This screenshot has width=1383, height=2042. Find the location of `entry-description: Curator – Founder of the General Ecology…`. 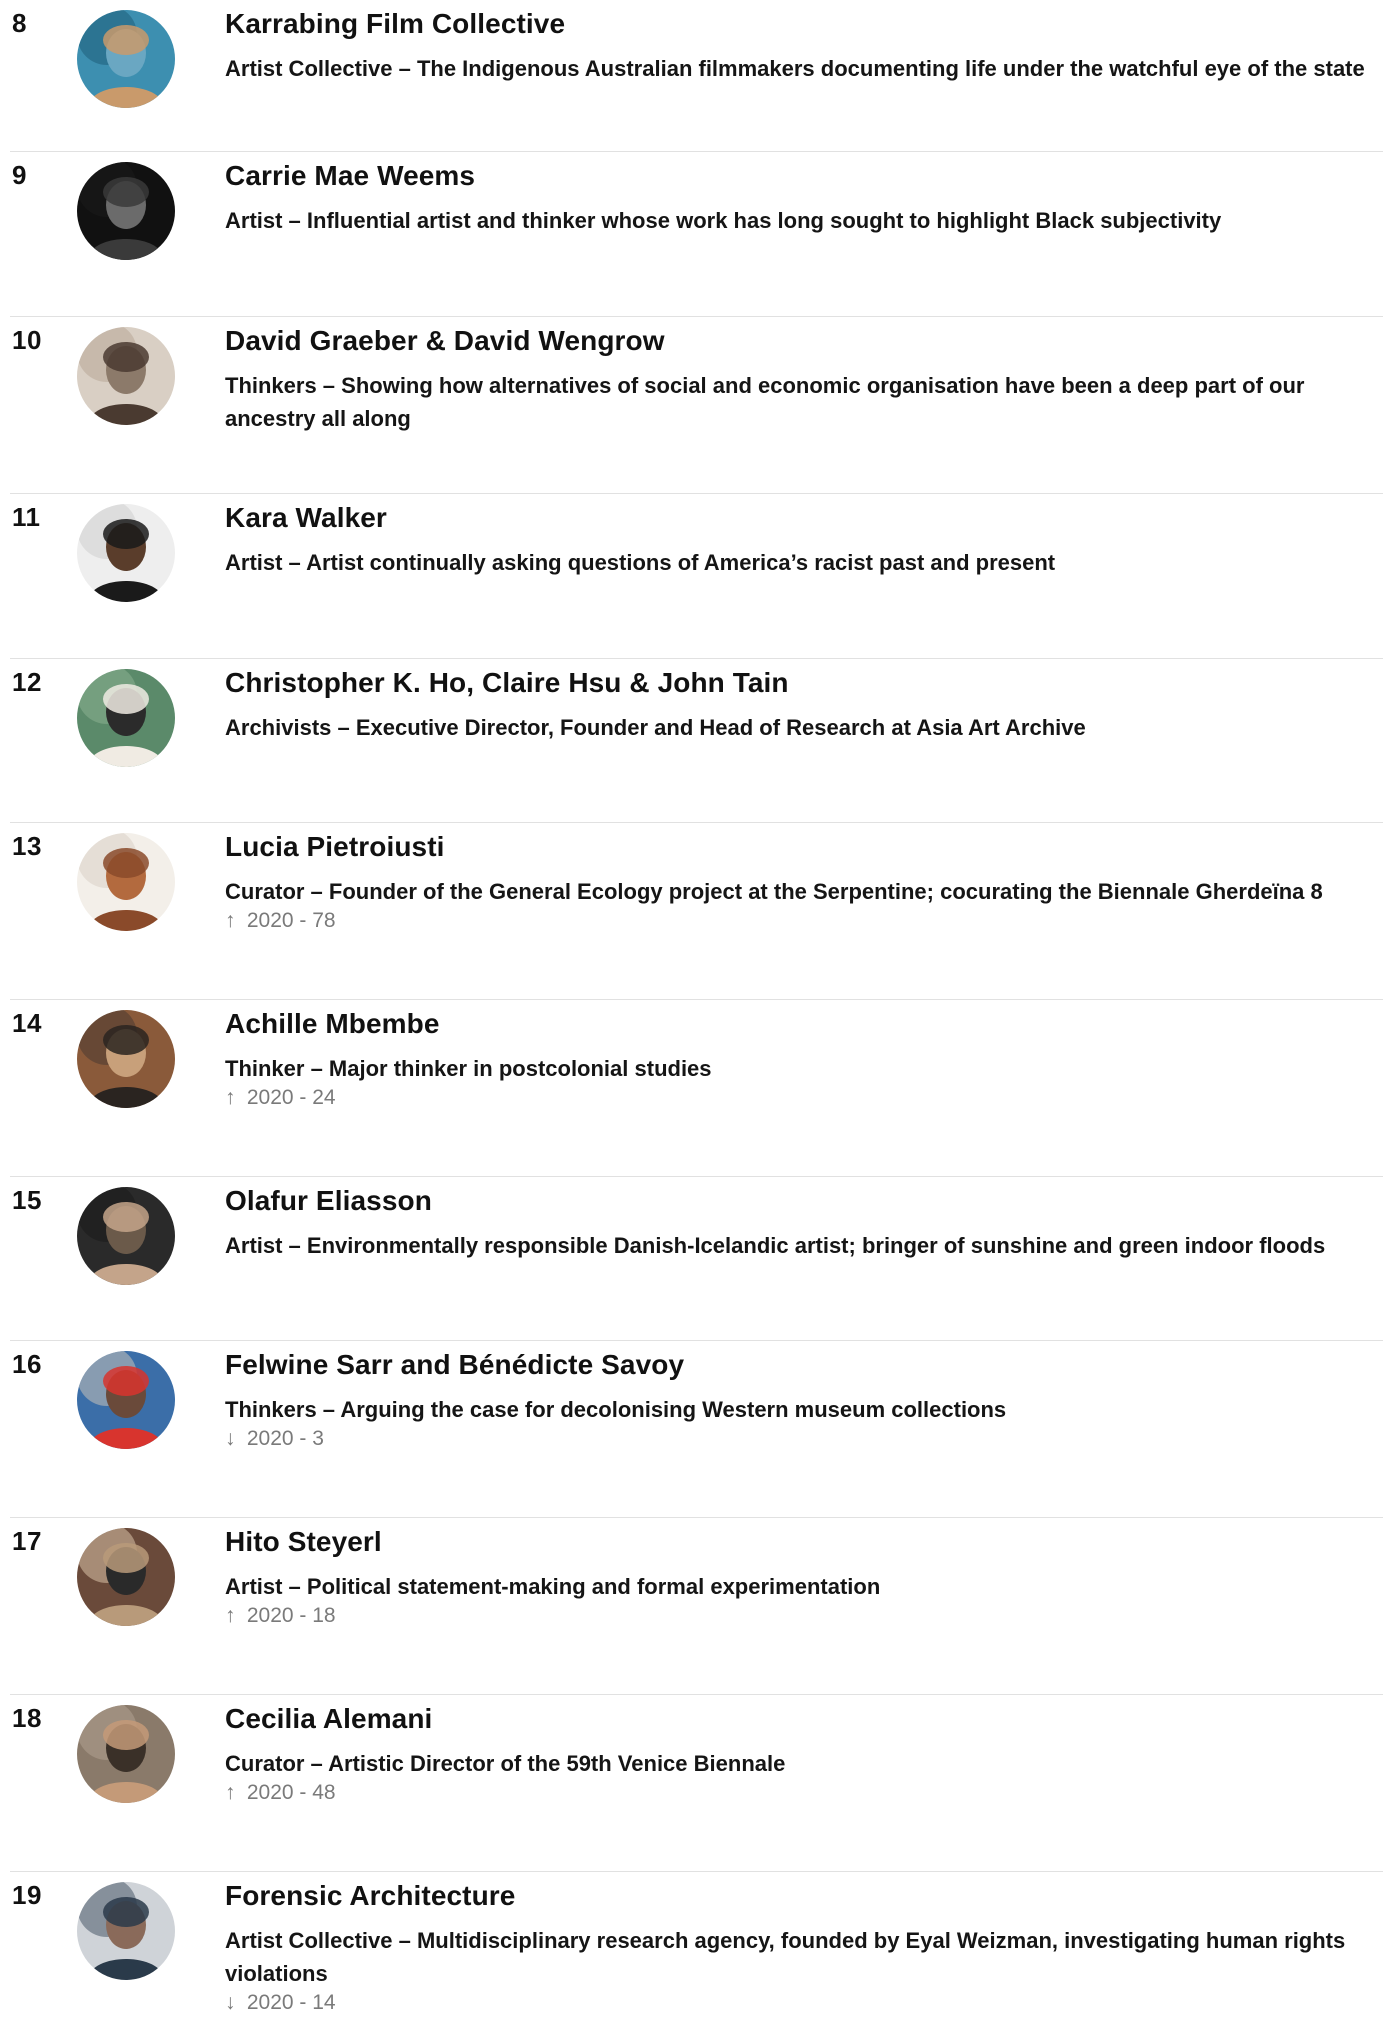

entry-description: Curator – Founder of the General Ecology… is located at coordinates (774, 891).